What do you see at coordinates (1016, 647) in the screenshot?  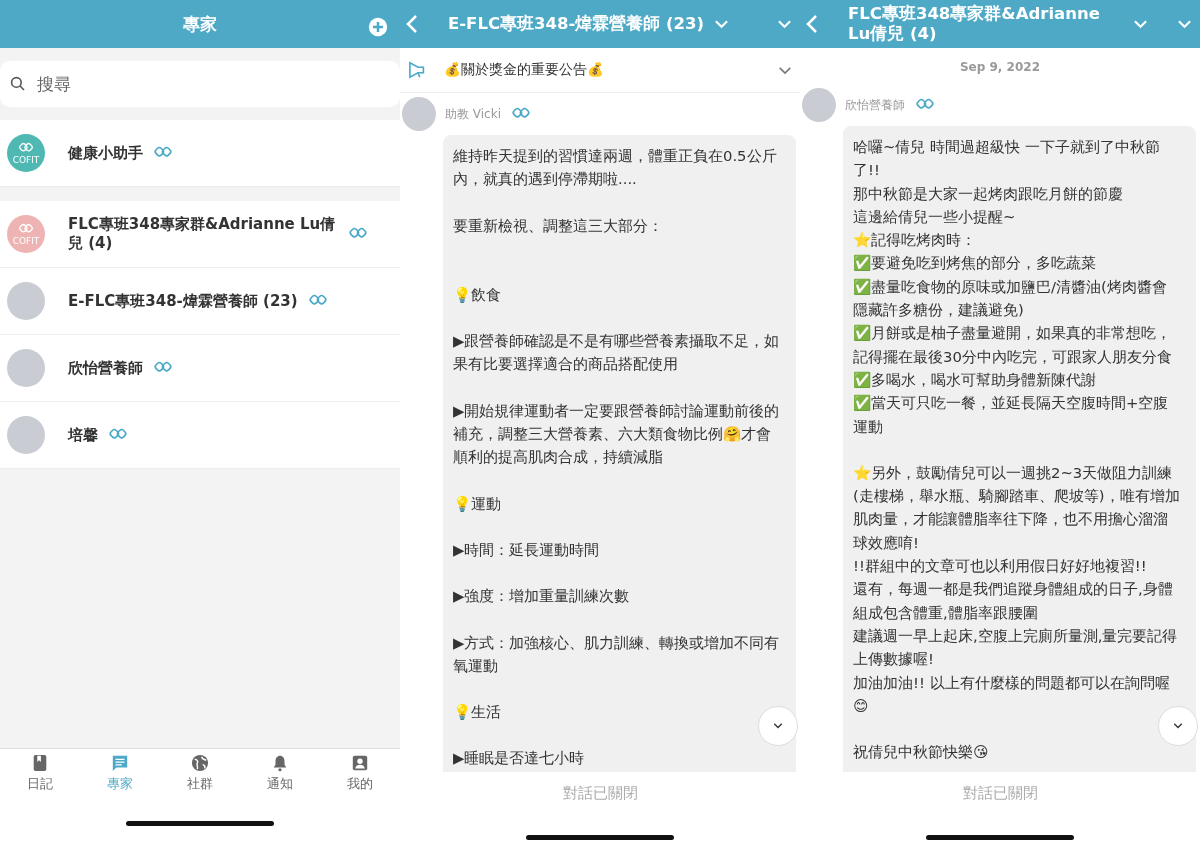 I see `message-line: 建議週一早上起床,空腹上完廁所量測,量完要記得上傳數據喔!` at bounding box center [1016, 647].